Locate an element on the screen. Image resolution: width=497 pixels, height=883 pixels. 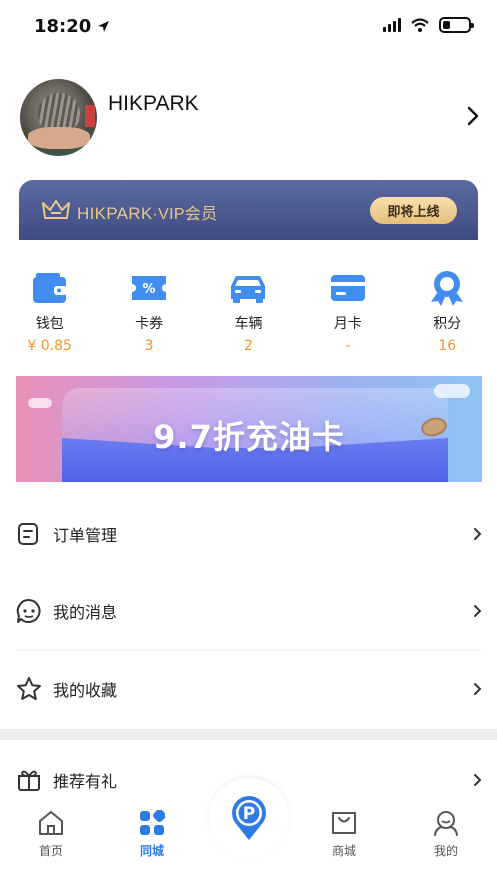
tab-bar: 首页 同城 P 商城 我的 is located at coordinates (248, 830).